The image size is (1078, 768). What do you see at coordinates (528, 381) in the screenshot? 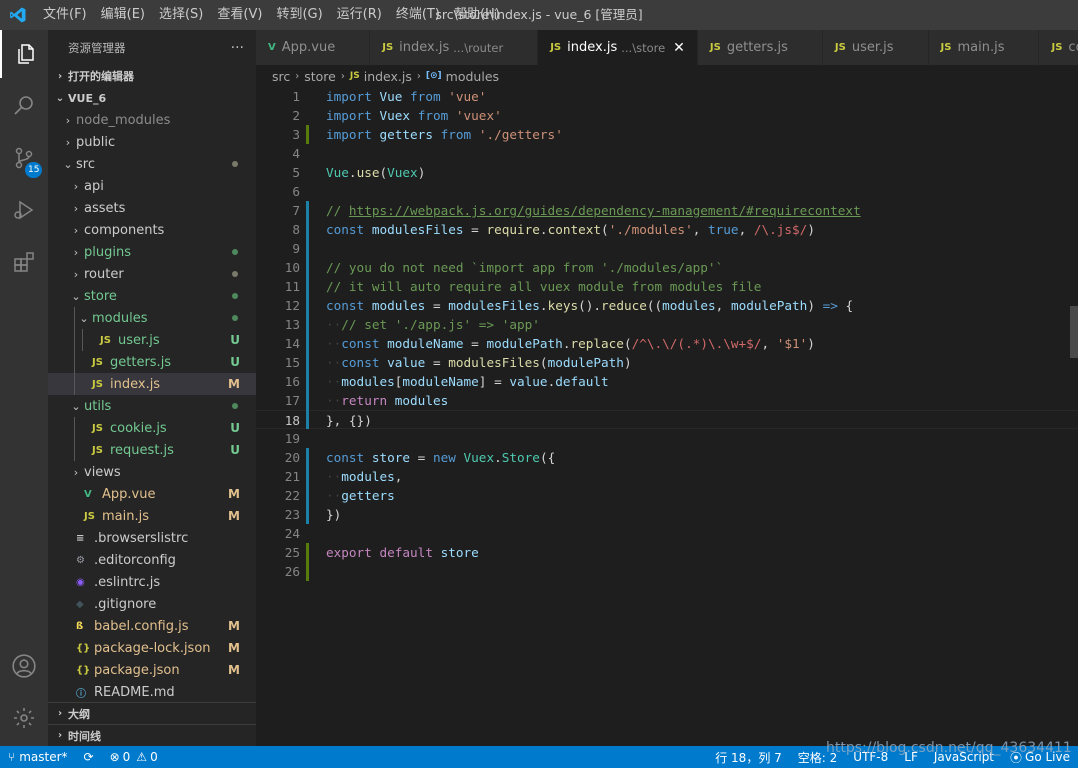
I see `code-token: value` at bounding box center [528, 381].